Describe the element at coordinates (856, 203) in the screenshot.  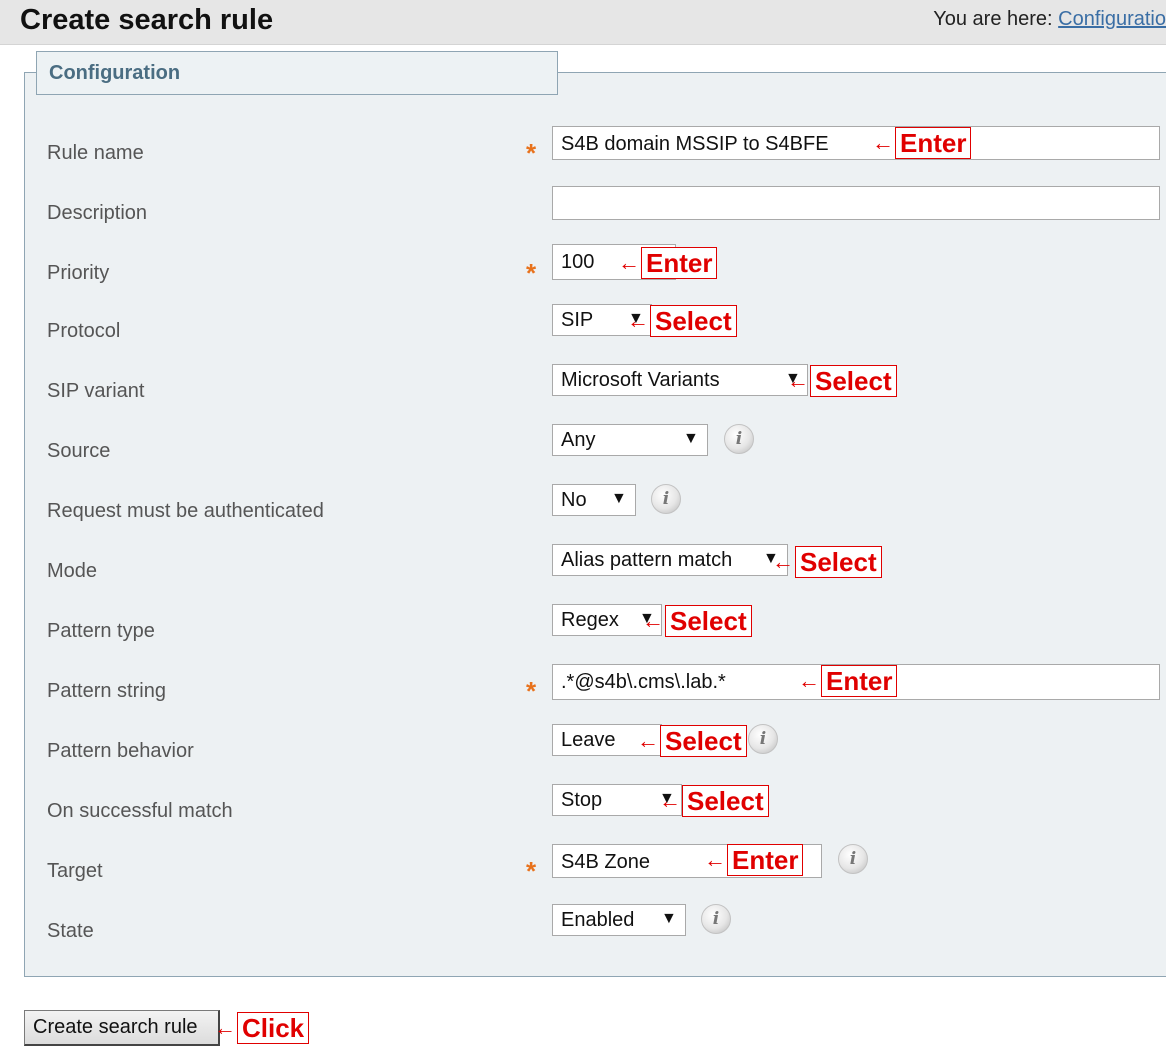
I see `description-input` at that location.